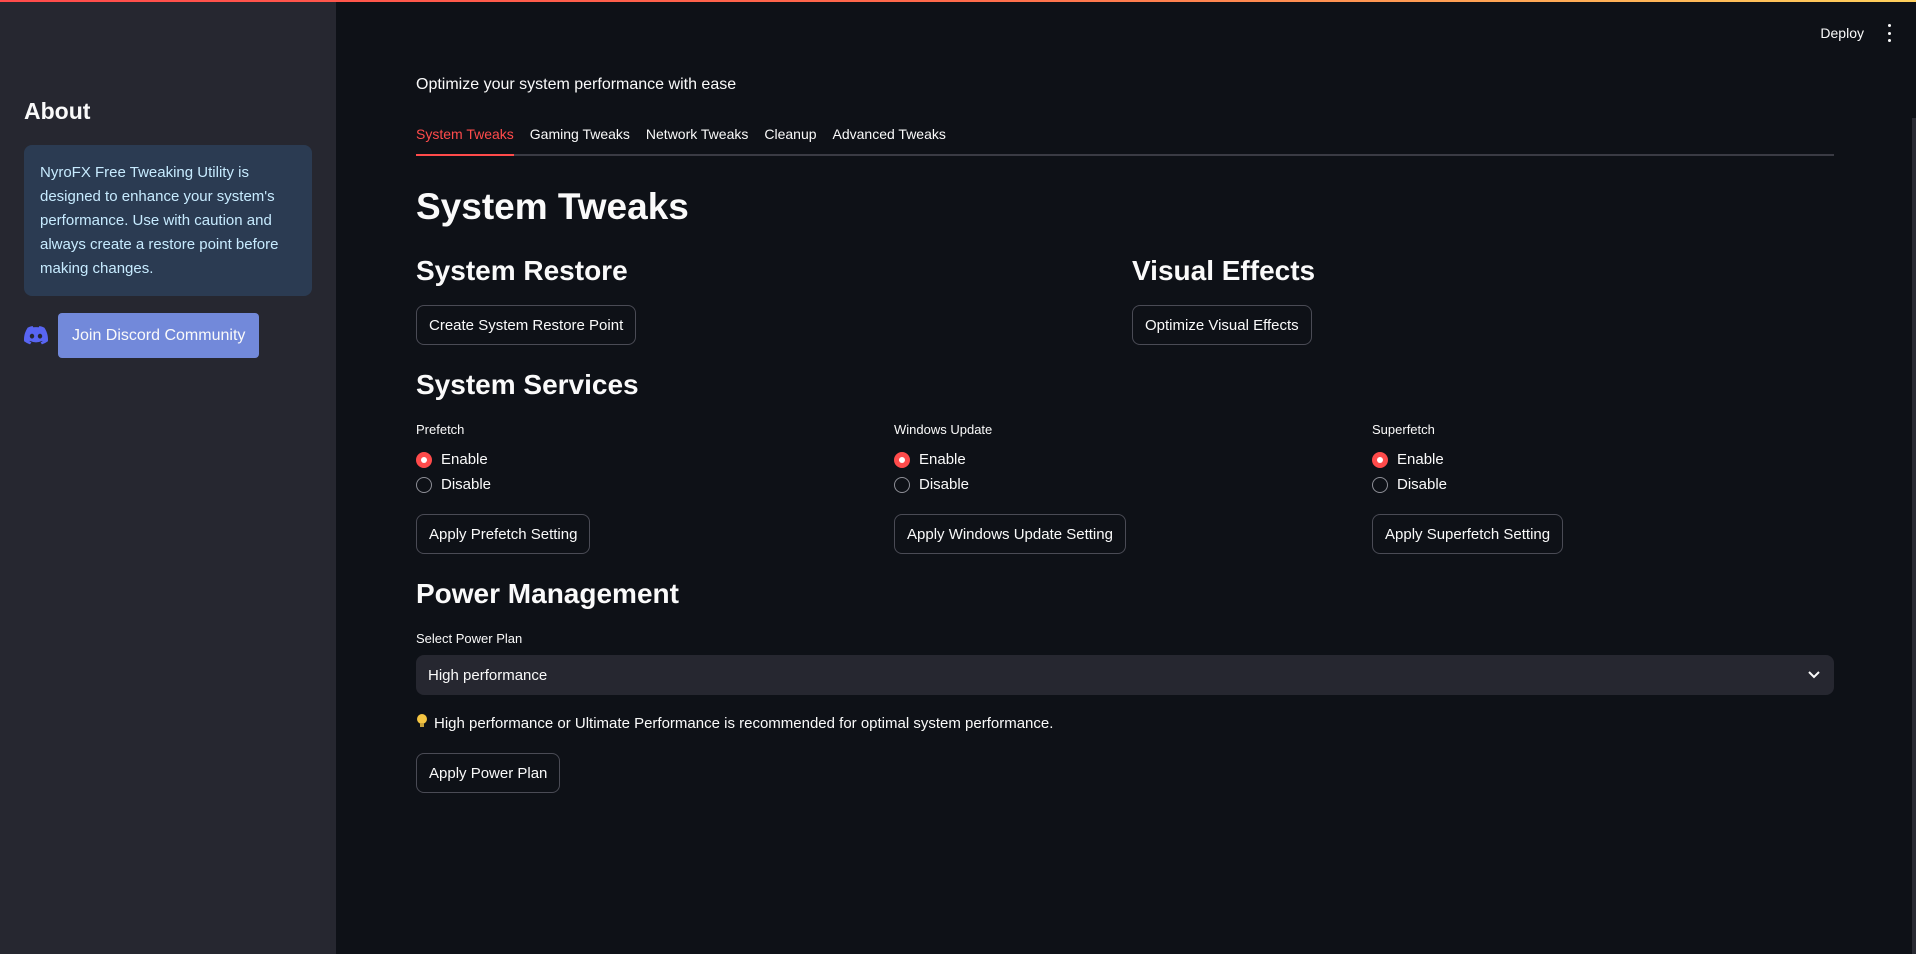 This screenshot has height=954, width=1916. Describe the element at coordinates (469, 638) in the screenshot. I see `power-plan-label: Select Power Plan` at that location.